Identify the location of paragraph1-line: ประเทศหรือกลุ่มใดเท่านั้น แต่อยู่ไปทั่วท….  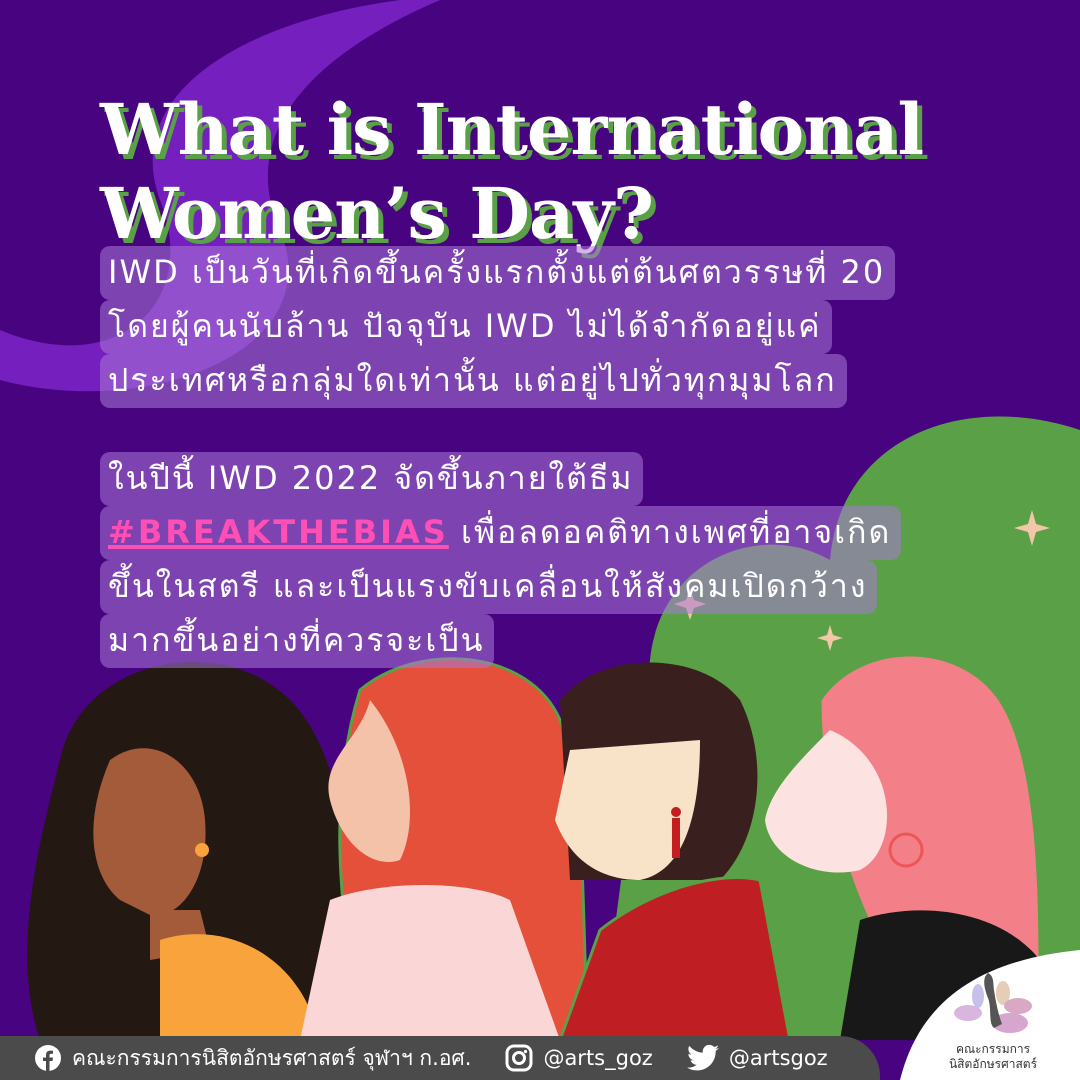
(473, 381).